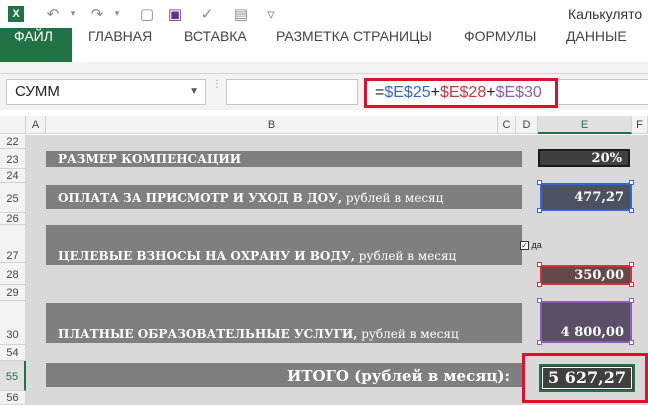 This screenshot has height=405, width=648. I want to click on undo-dropdown-icon: ▾, so click(73, 14).